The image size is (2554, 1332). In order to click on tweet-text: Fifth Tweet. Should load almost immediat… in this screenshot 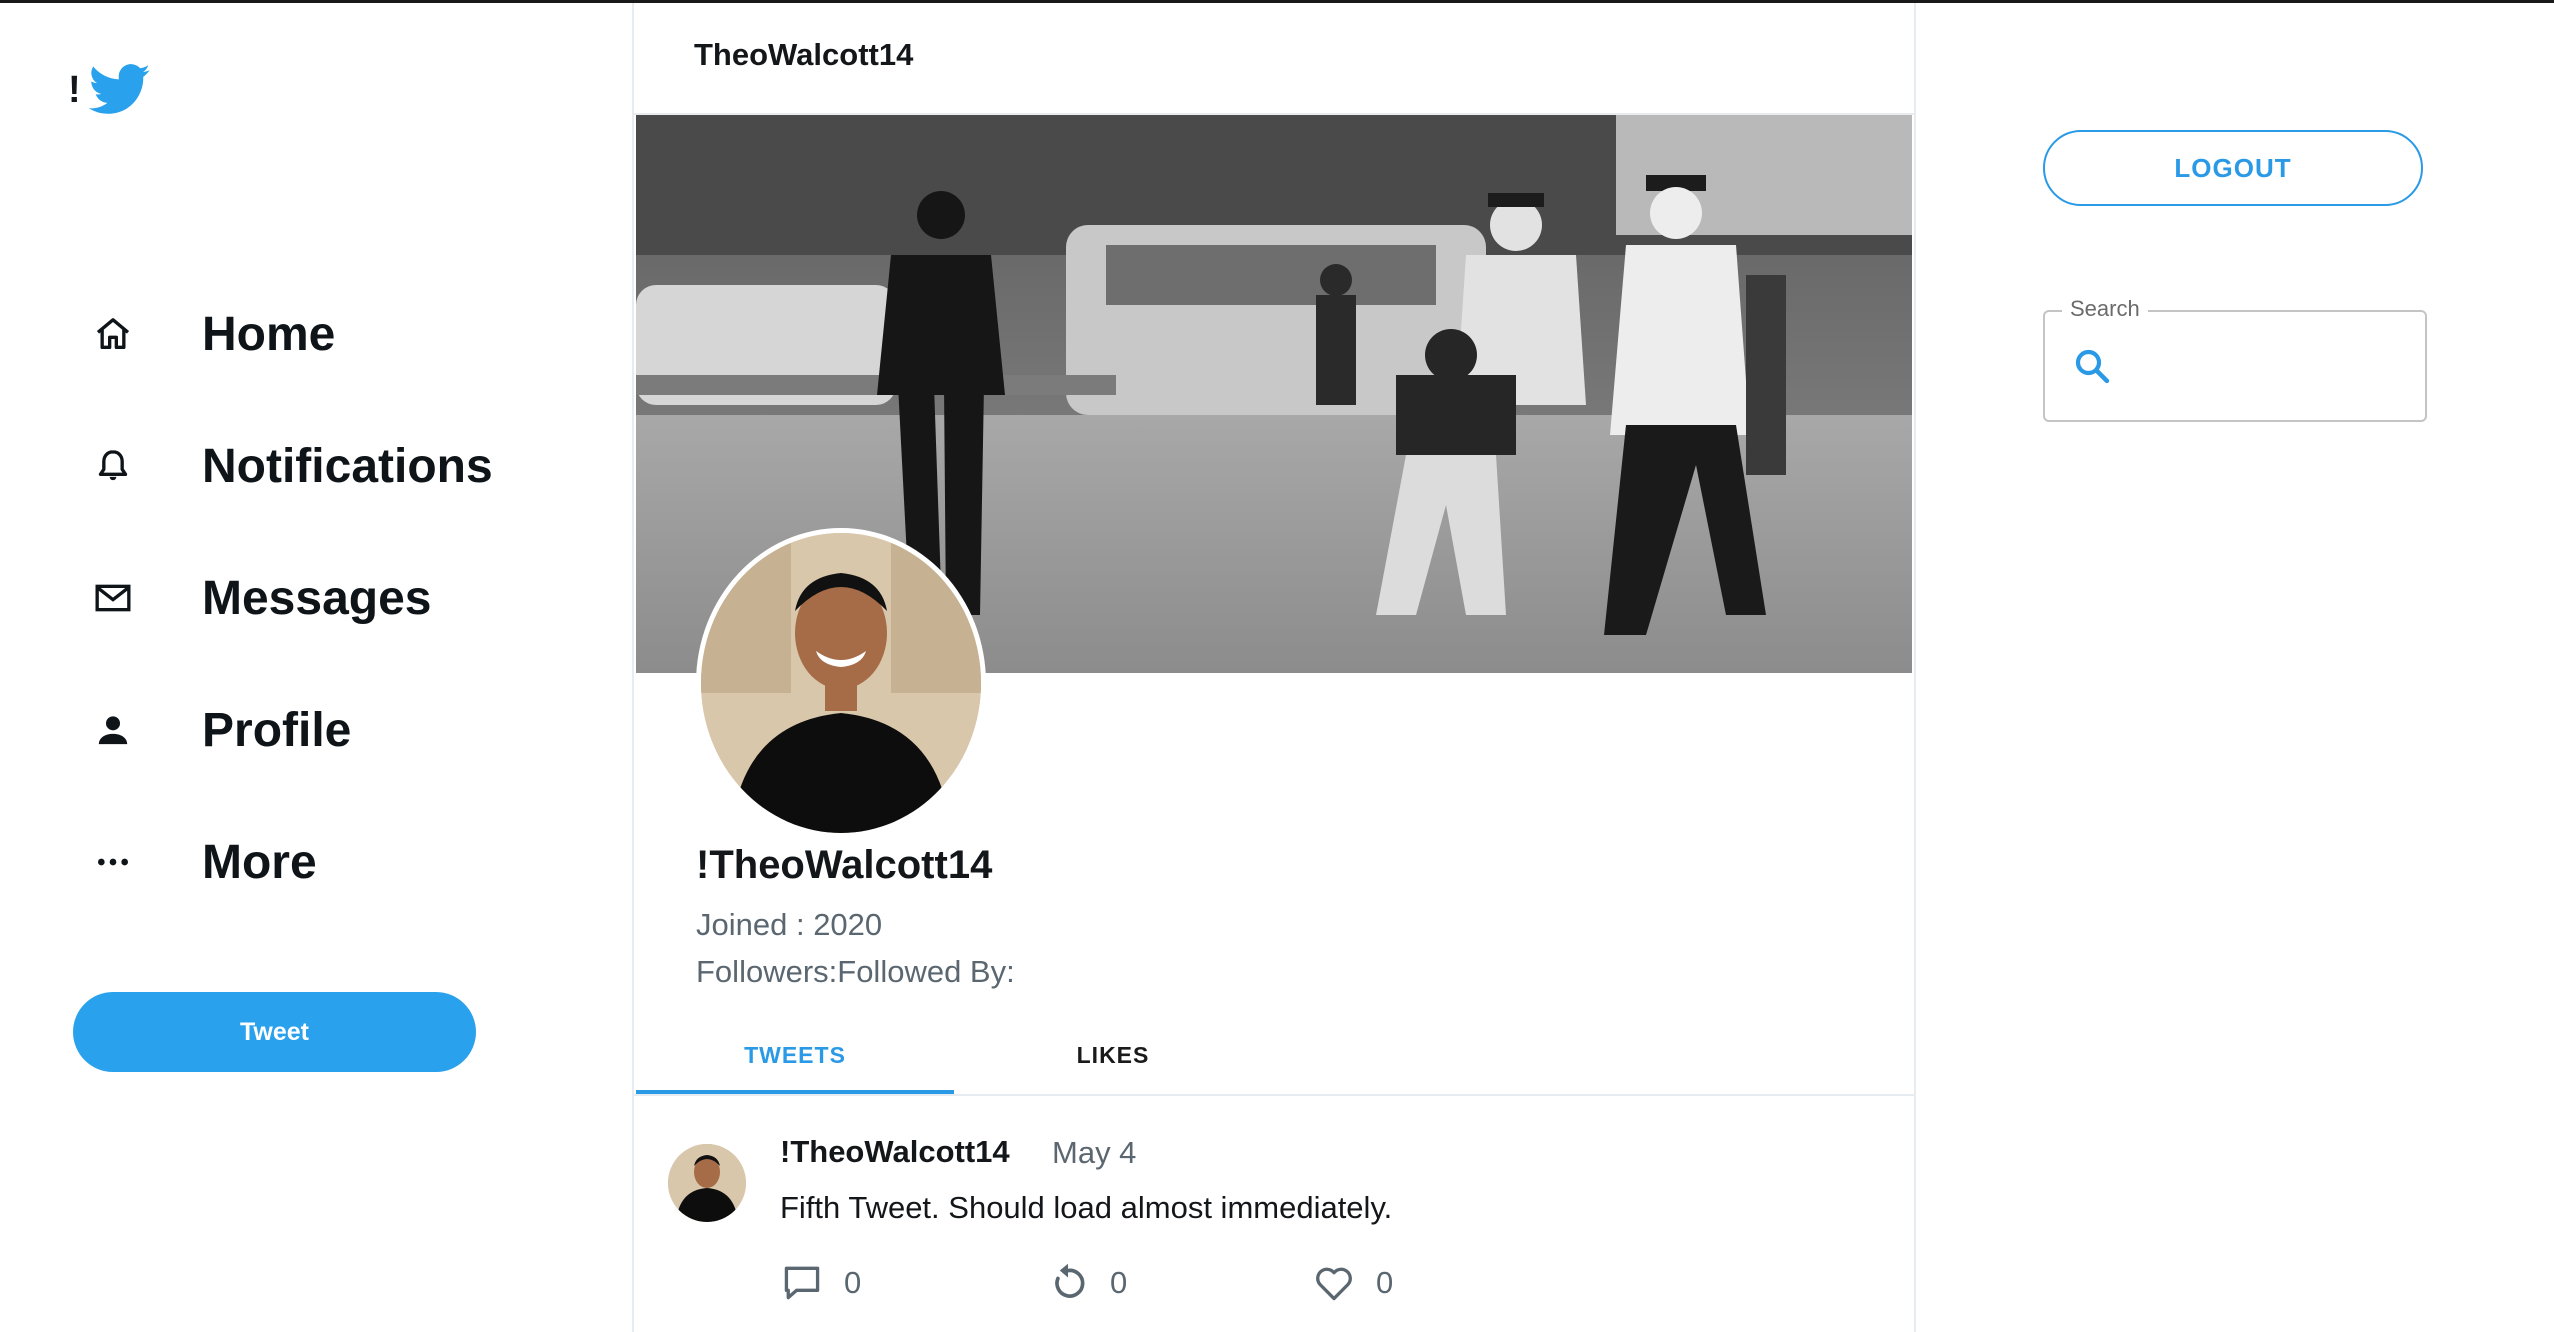, I will do `click(1086, 1207)`.